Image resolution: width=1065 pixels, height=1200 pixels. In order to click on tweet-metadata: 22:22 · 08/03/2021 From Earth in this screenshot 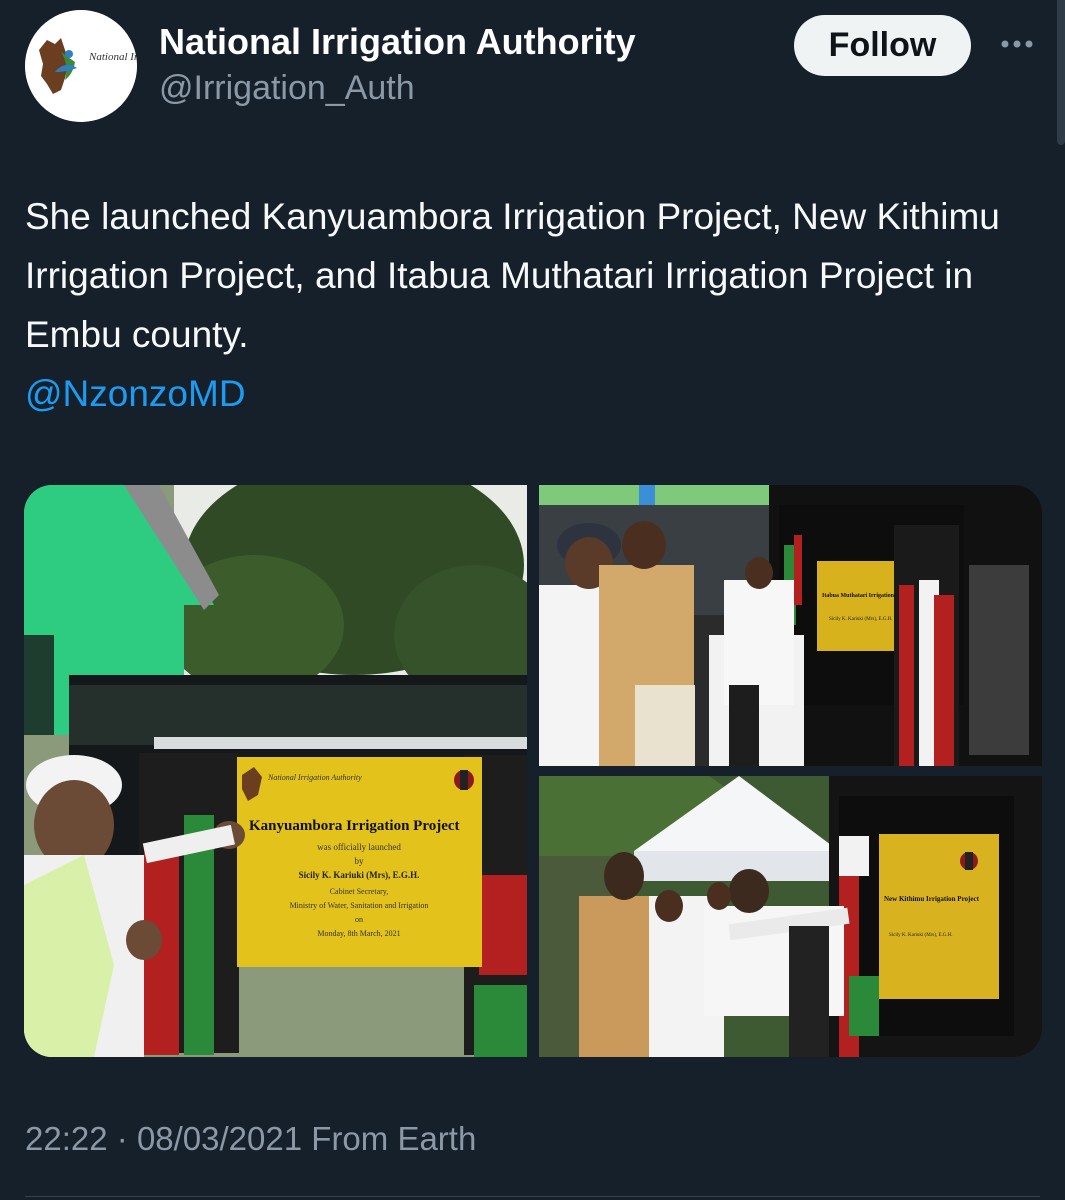, I will do `click(250, 1139)`.